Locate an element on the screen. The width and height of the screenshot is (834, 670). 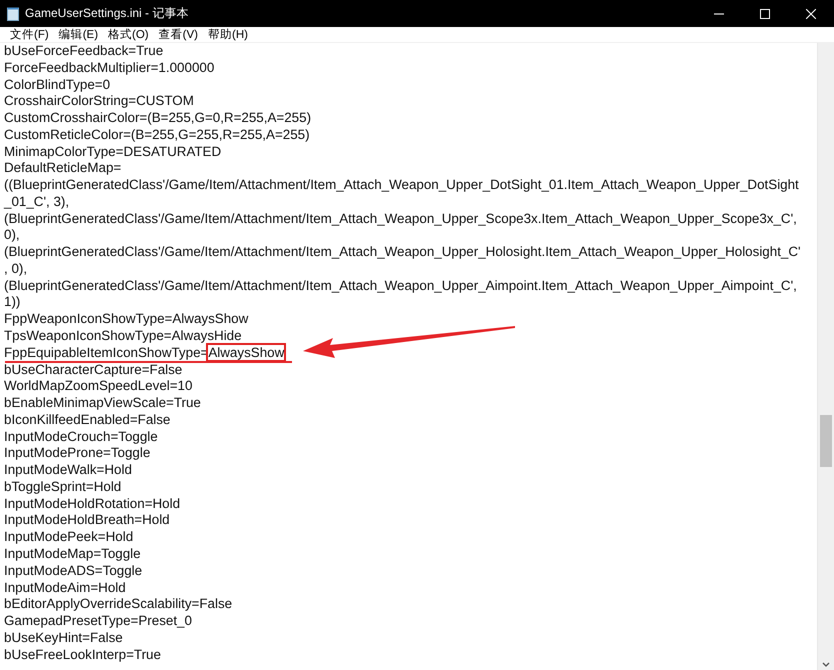
text-line: InputModeADS=Toggle is located at coordinates (73, 571).